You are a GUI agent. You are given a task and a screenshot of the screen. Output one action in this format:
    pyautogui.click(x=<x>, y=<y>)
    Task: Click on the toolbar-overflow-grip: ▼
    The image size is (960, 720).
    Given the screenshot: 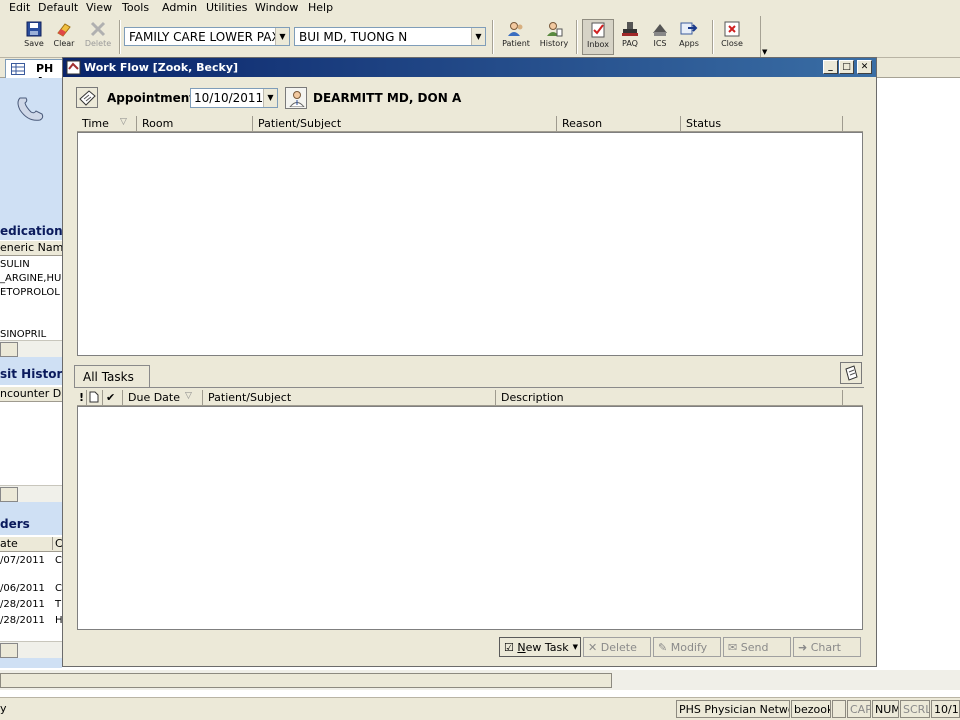 What is the action you would take?
    pyautogui.click(x=764, y=37)
    